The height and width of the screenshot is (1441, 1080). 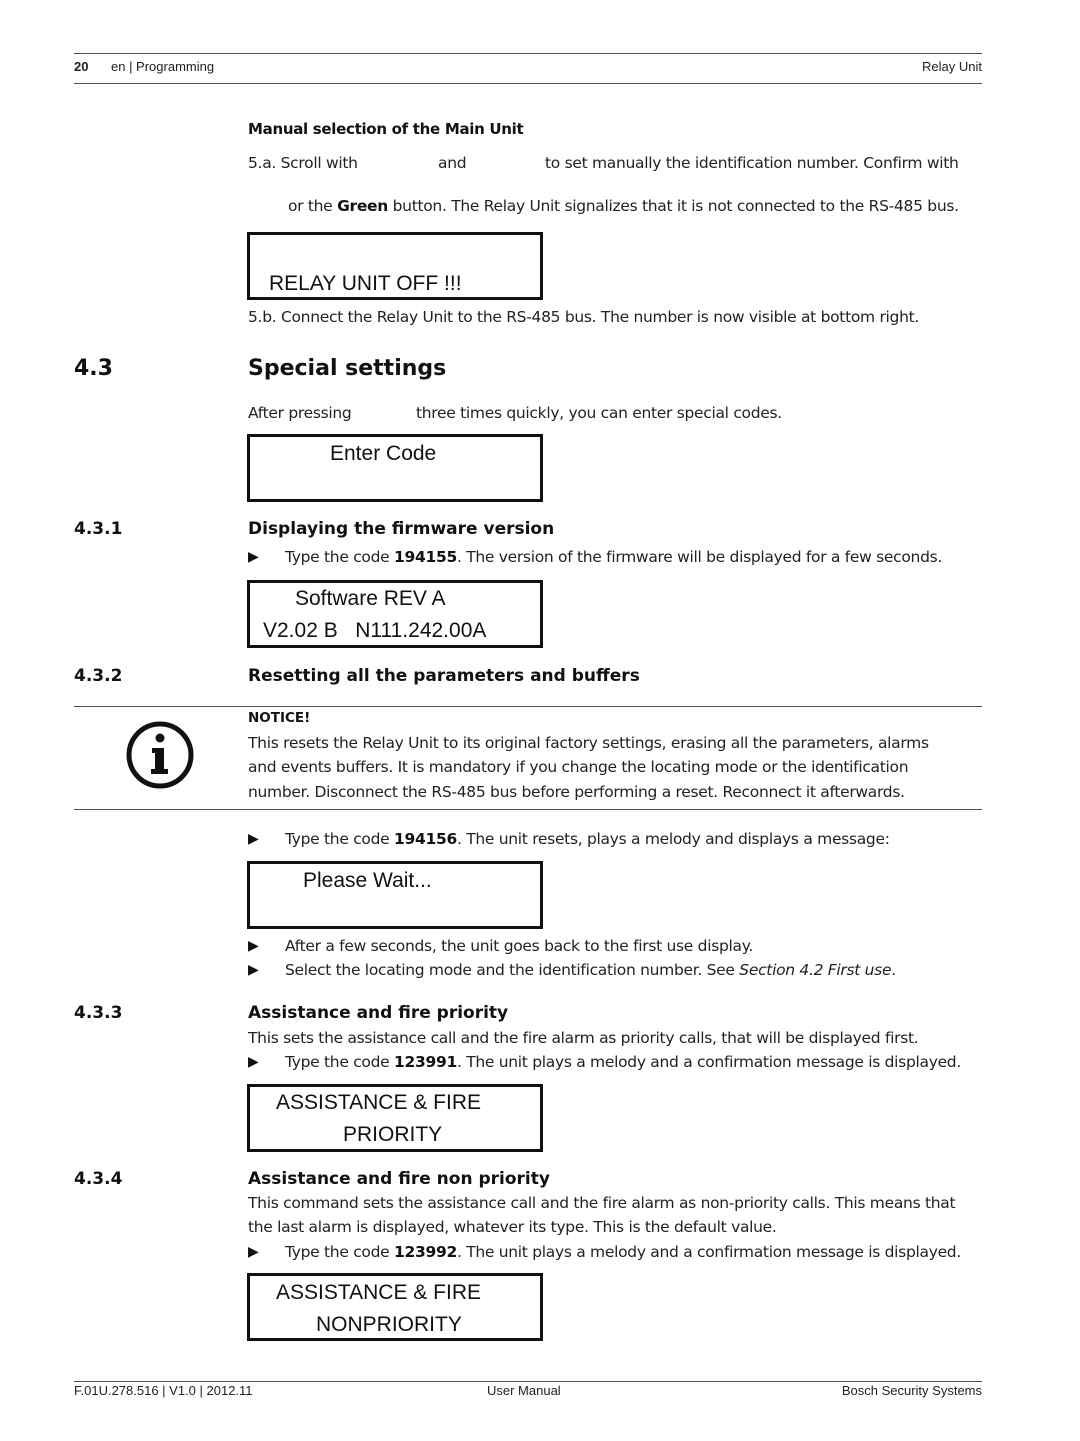 I want to click on notice-bottom-rule, so click(x=528, y=809).